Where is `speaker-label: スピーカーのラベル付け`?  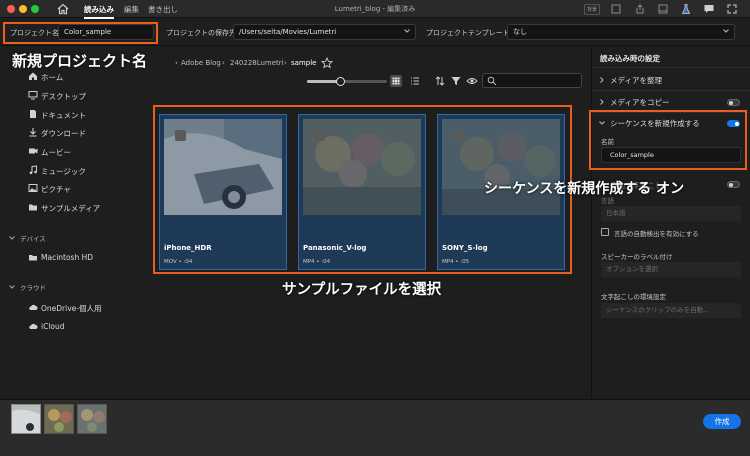 speaker-label: スピーカーのラベル付け is located at coordinates (637, 257).